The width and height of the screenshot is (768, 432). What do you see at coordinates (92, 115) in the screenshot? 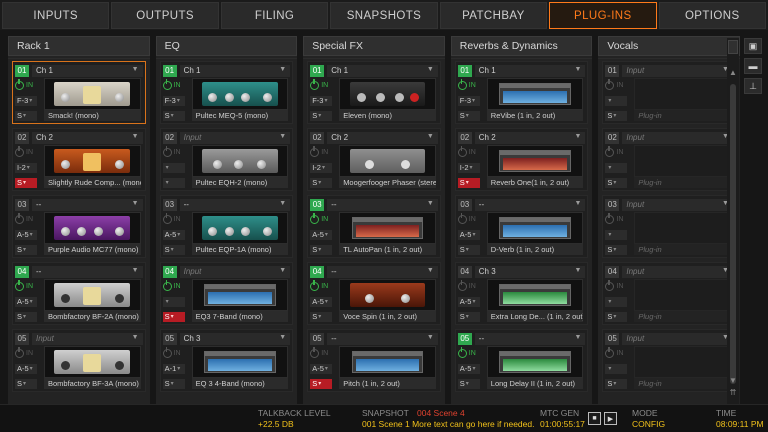
I see `plugin-name: Smack! (mono)` at bounding box center [92, 115].